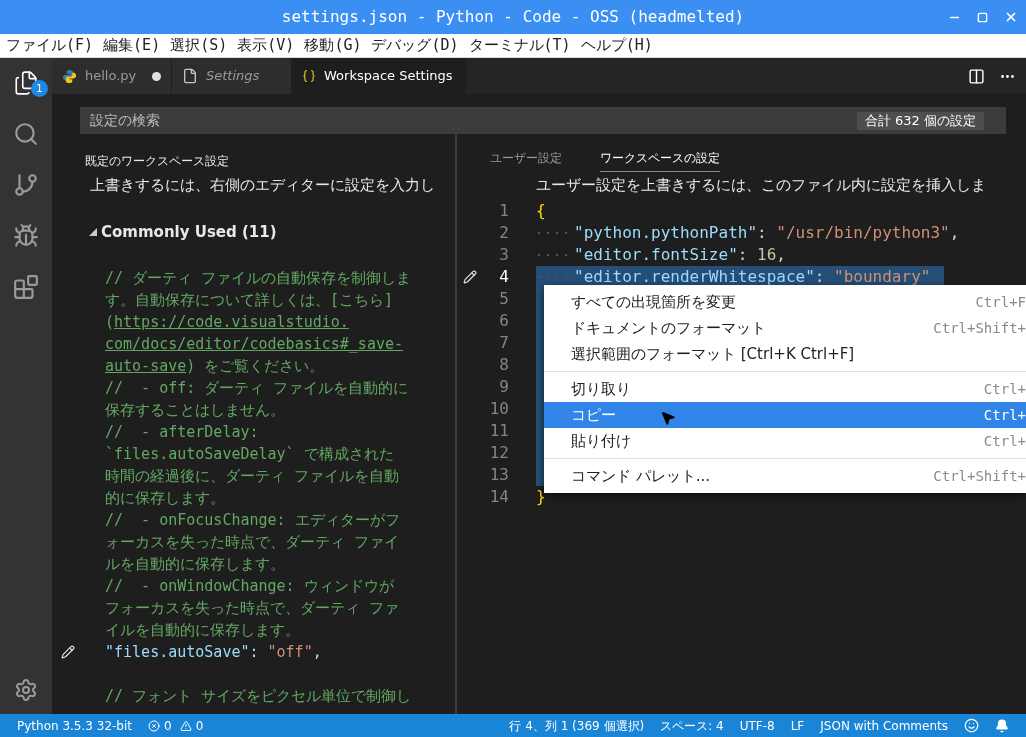  What do you see at coordinates (785, 441) in the screenshot?
I see `menu-item: 貼り付け Ctrl+` at bounding box center [785, 441].